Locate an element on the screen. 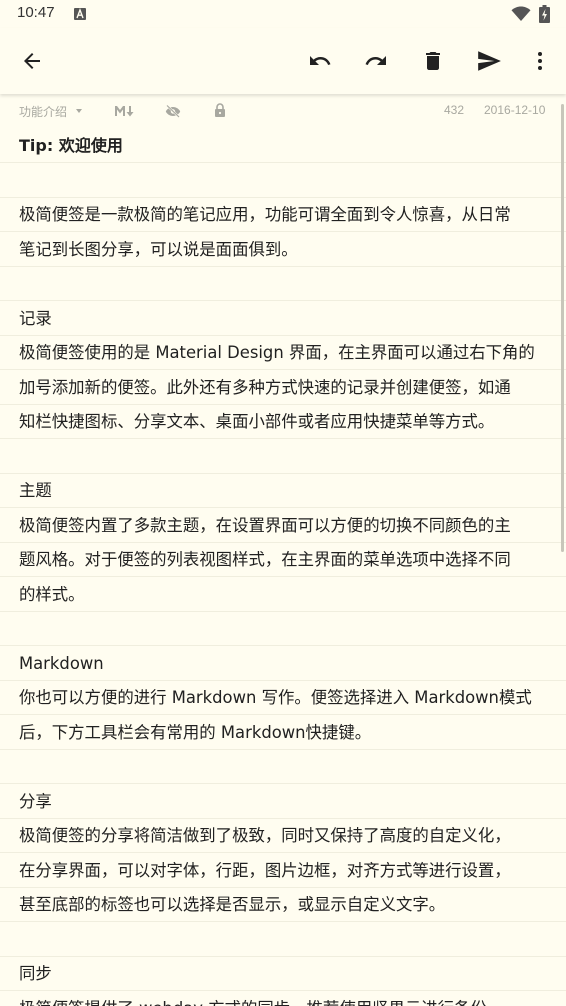 The width and height of the screenshot is (566, 1006). wifi-icon is located at coordinates (521, 16).